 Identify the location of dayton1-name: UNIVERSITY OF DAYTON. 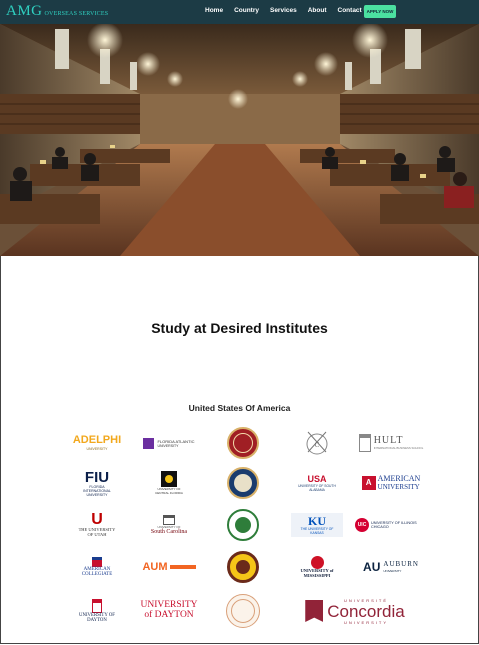
(97, 617).